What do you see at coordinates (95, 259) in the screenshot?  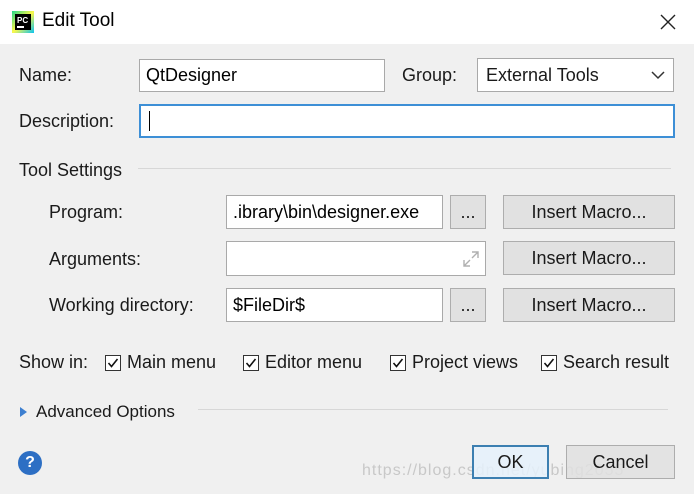 I see `arguments-label: Arguments:` at bounding box center [95, 259].